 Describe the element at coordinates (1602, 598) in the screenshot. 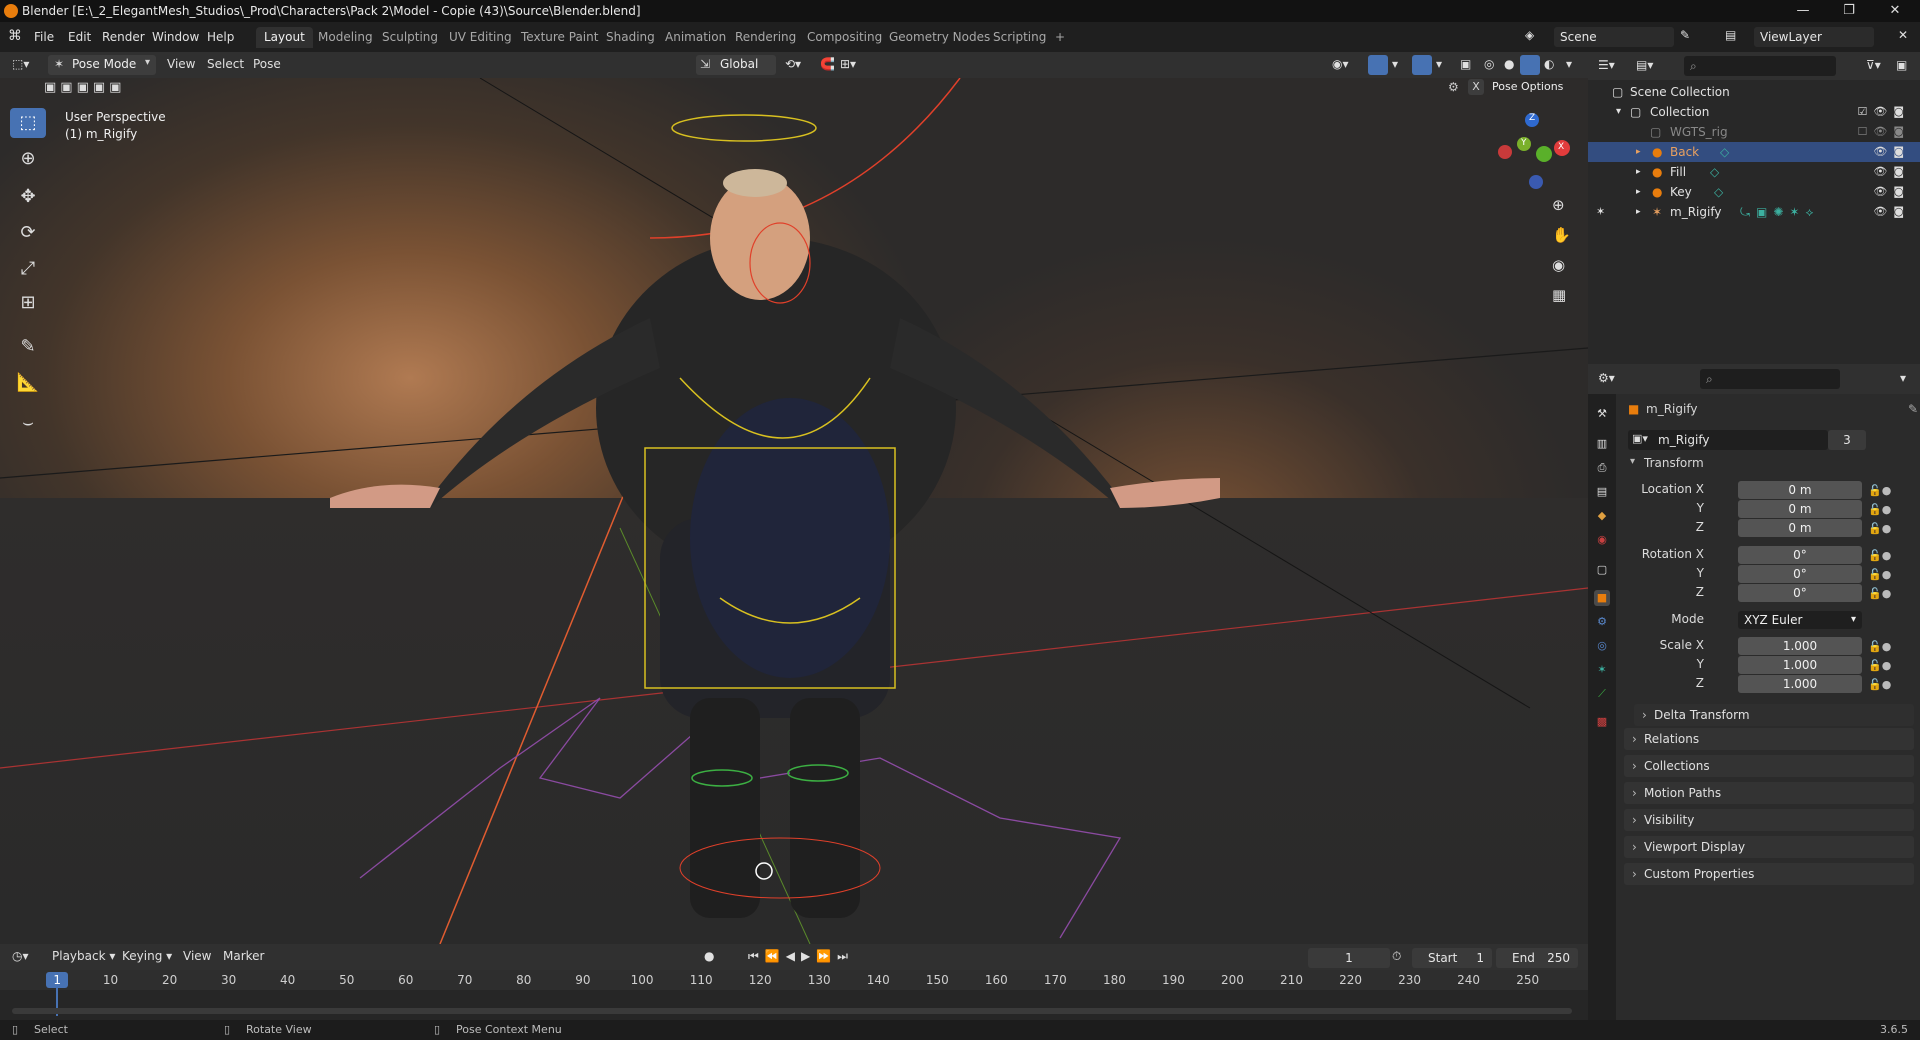

I see `object-tab-icon: ■` at that location.